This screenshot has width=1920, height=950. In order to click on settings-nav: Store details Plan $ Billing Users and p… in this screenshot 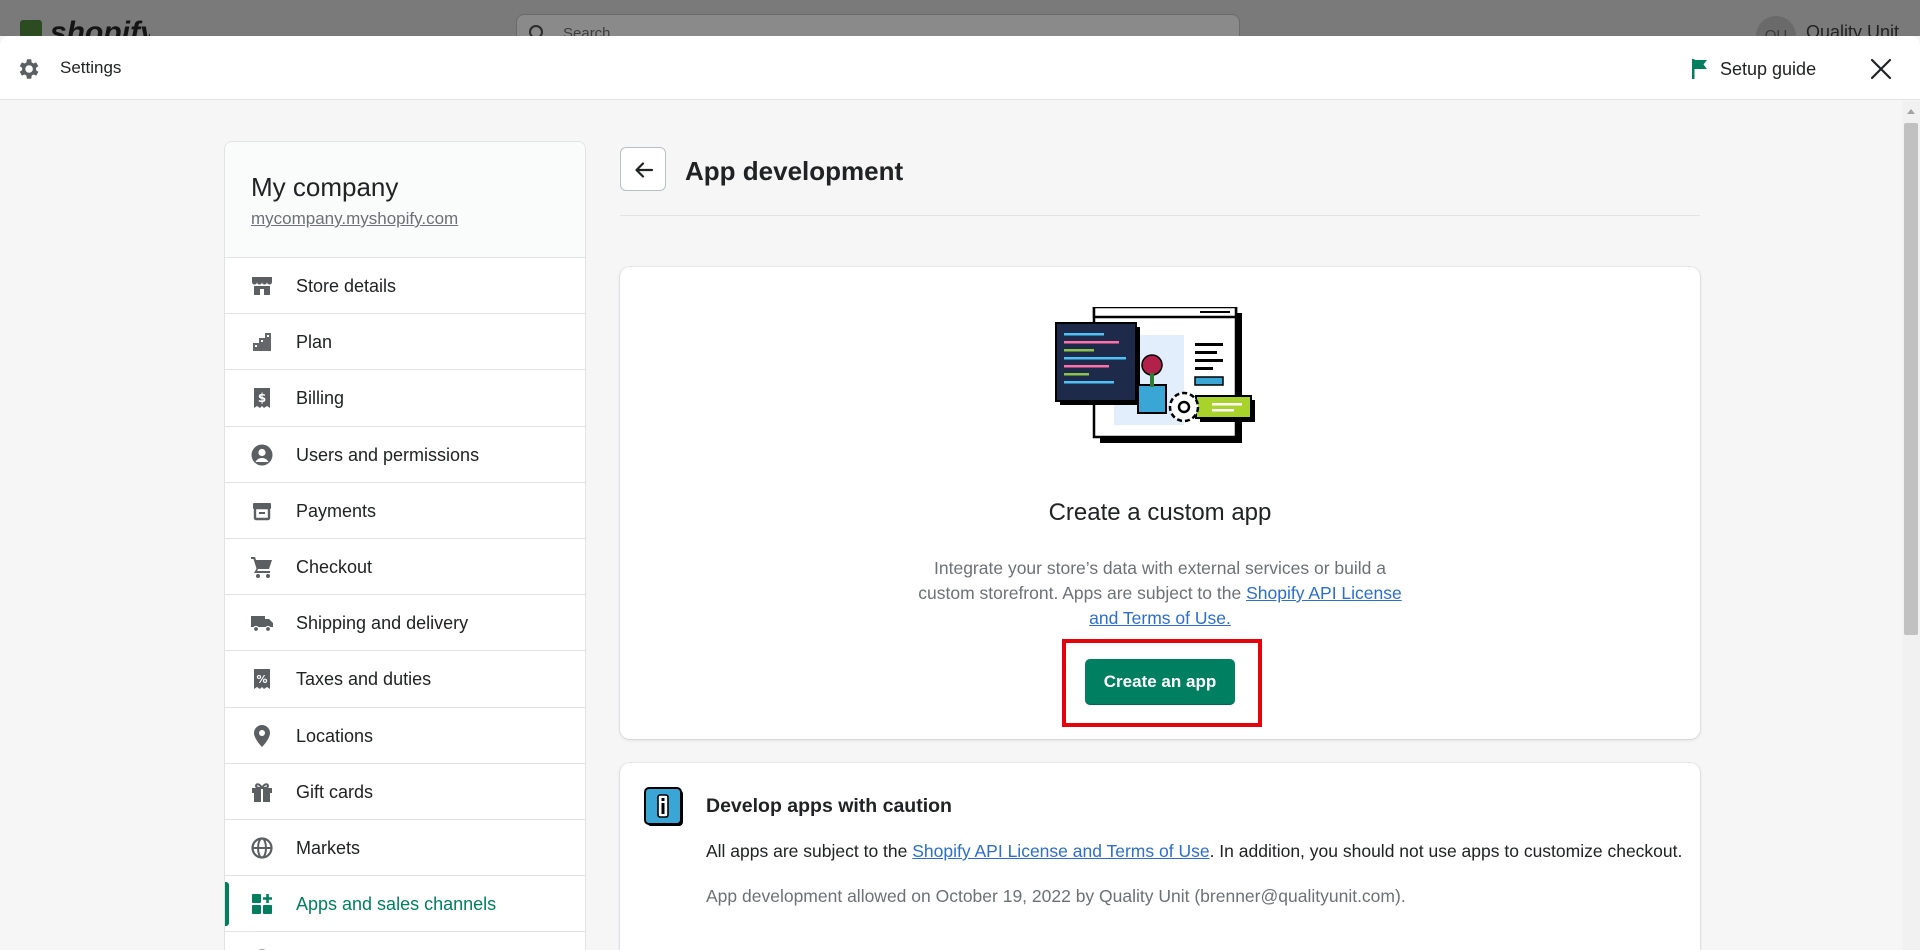, I will do `click(405, 604)`.